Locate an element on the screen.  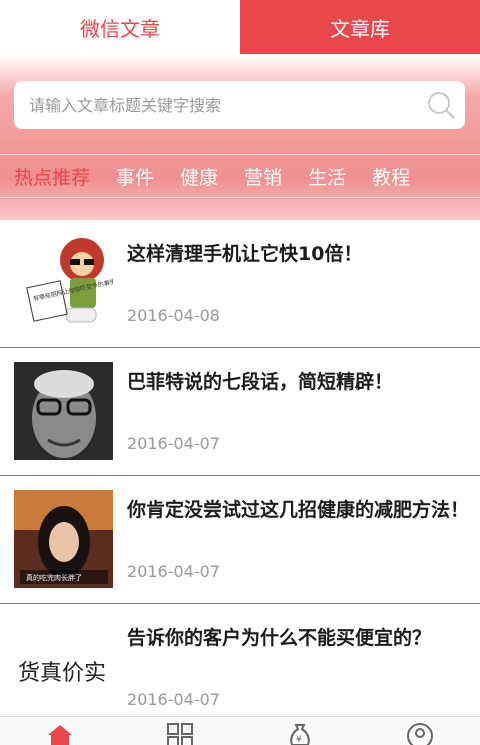
money-bag-icon: ¥ is located at coordinates (300, 734).